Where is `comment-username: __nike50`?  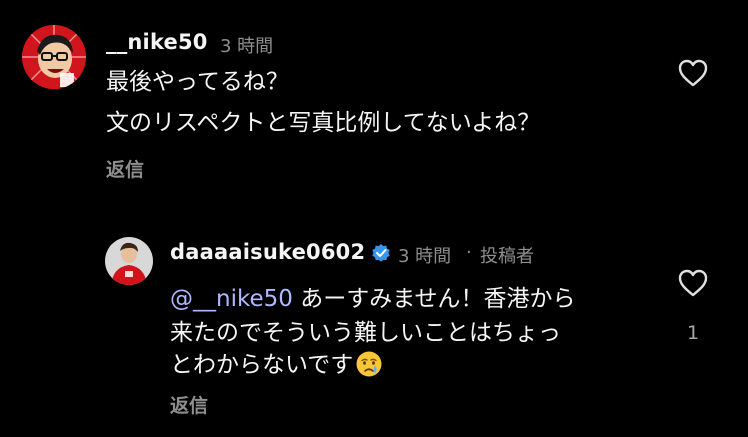 comment-username: __nike50 is located at coordinates (157, 42).